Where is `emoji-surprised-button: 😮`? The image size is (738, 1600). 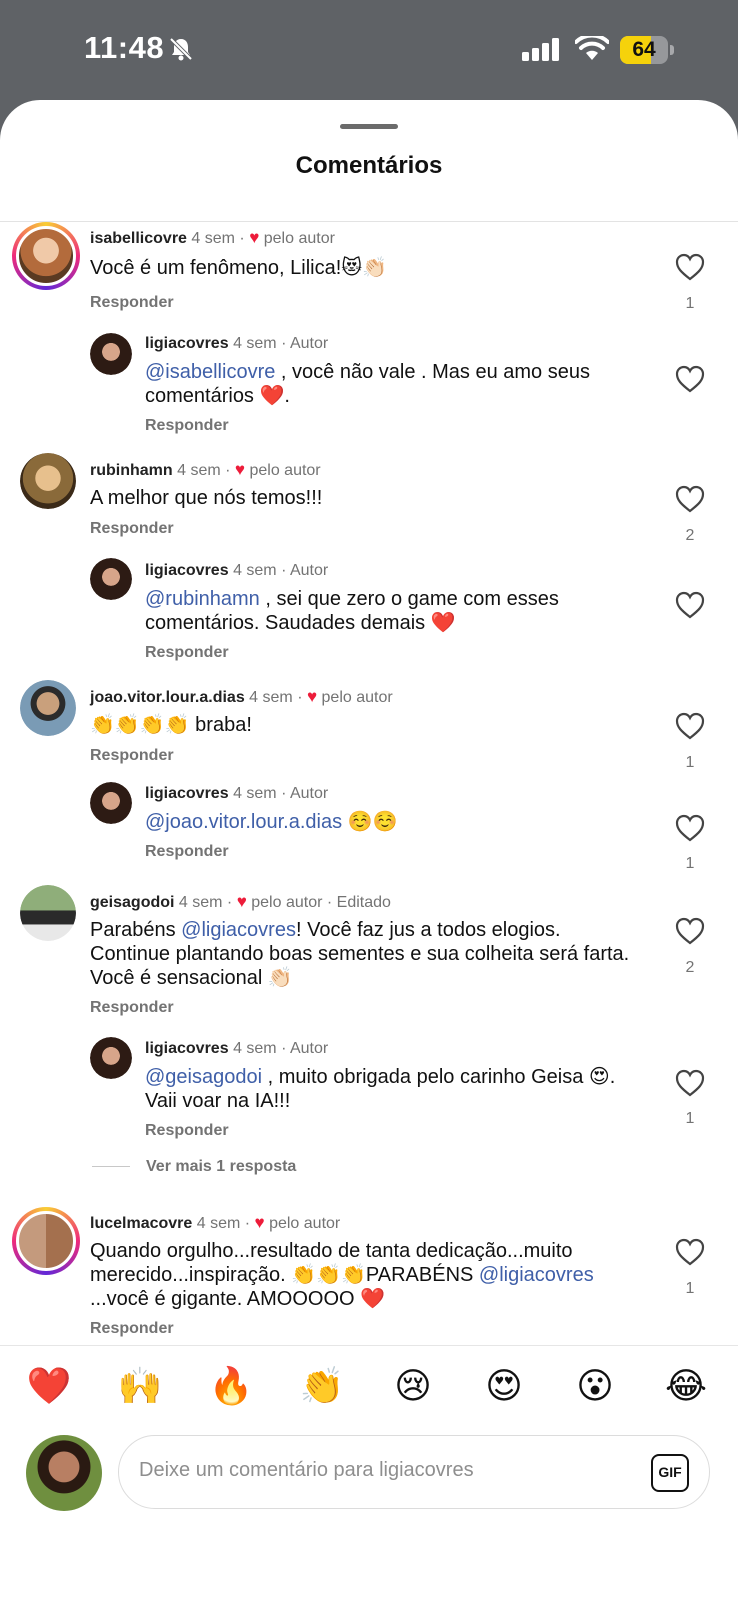 emoji-surprised-button: 😮 is located at coordinates (595, 1386).